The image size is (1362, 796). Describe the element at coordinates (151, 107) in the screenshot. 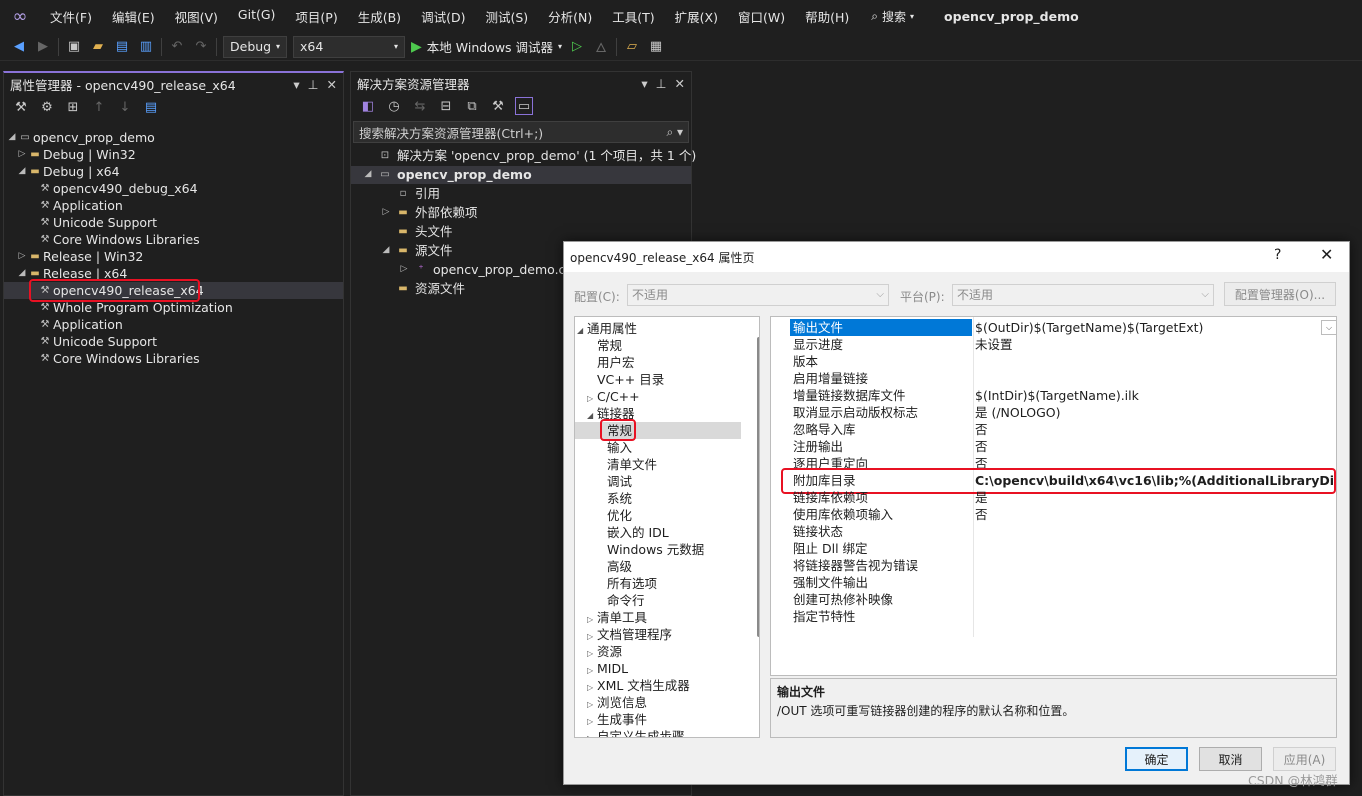

I see `save-icon: ▤` at that location.